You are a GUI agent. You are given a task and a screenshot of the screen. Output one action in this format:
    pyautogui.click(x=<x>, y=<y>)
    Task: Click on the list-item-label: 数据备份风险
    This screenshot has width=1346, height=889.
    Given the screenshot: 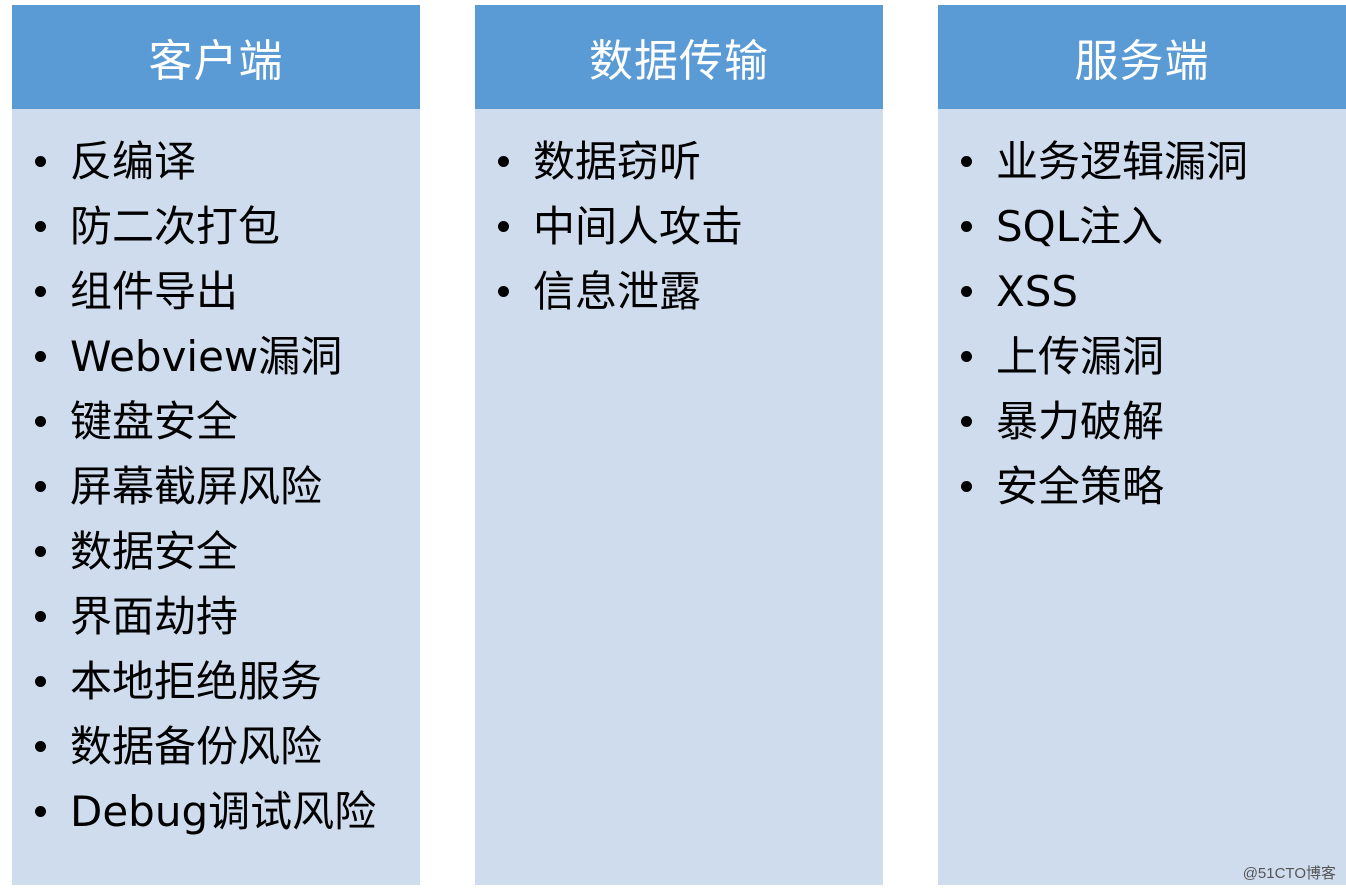 What is the action you would take?
    pyautogui.click(x=196, y=746)
    